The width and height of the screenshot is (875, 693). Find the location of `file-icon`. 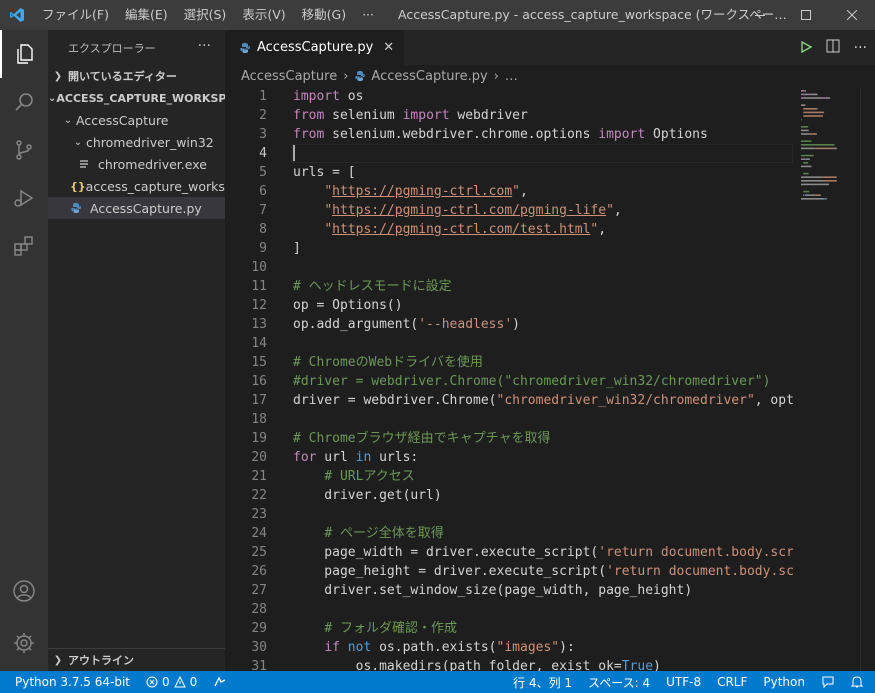

file-icon is located at coordinates (88, 164).